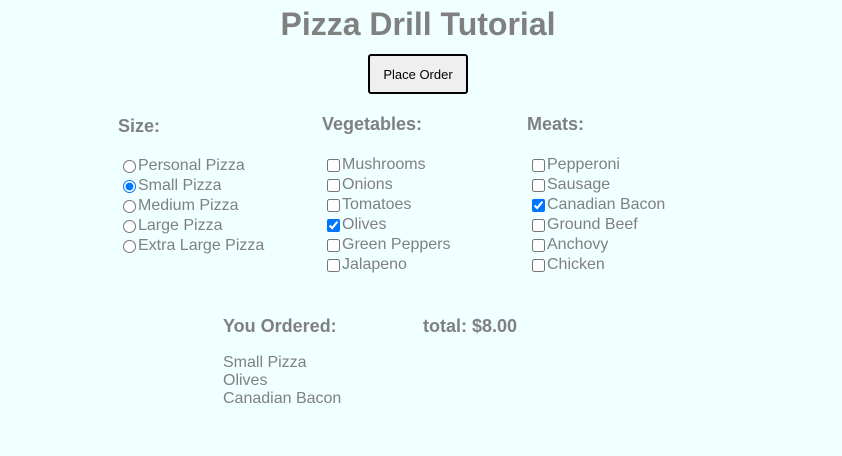  I want to click on veg-option-label: Green Peppers, so click(396, 244).